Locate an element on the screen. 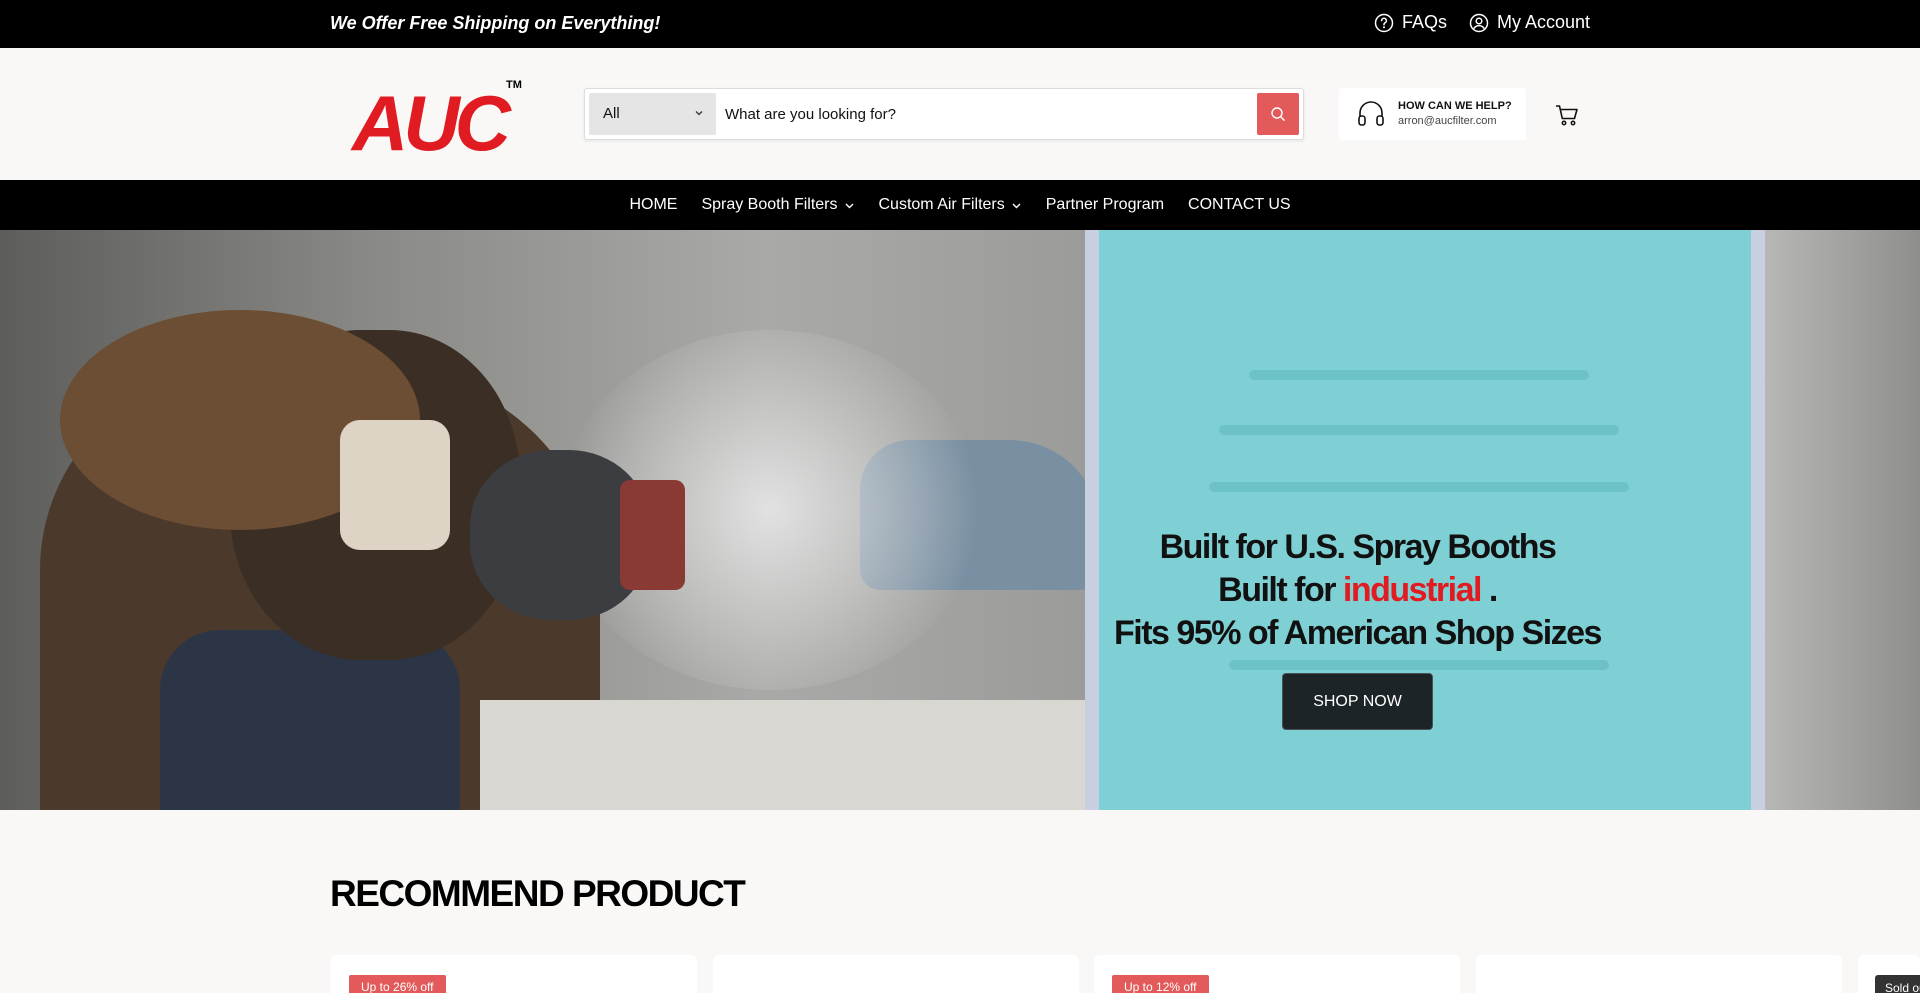 The height and width of the screenshot is (993, 1920). help-email: arron@aucfilter.com is located at coordinates (1447, 121).